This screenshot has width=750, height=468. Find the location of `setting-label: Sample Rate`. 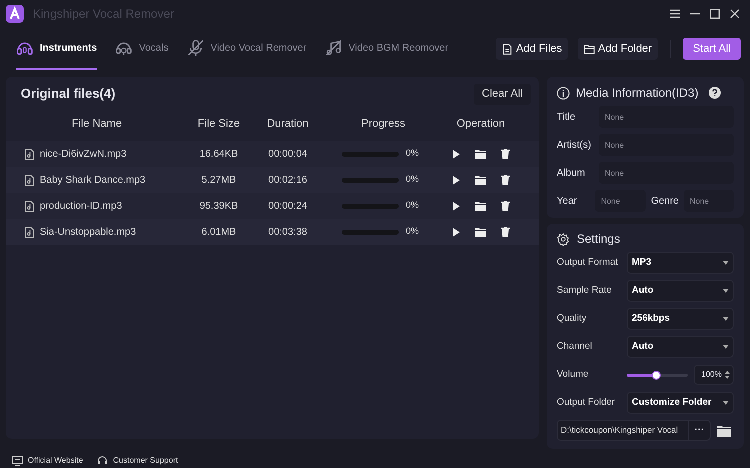

setting-label: Sample Rate is located at coordinates (585, 291).